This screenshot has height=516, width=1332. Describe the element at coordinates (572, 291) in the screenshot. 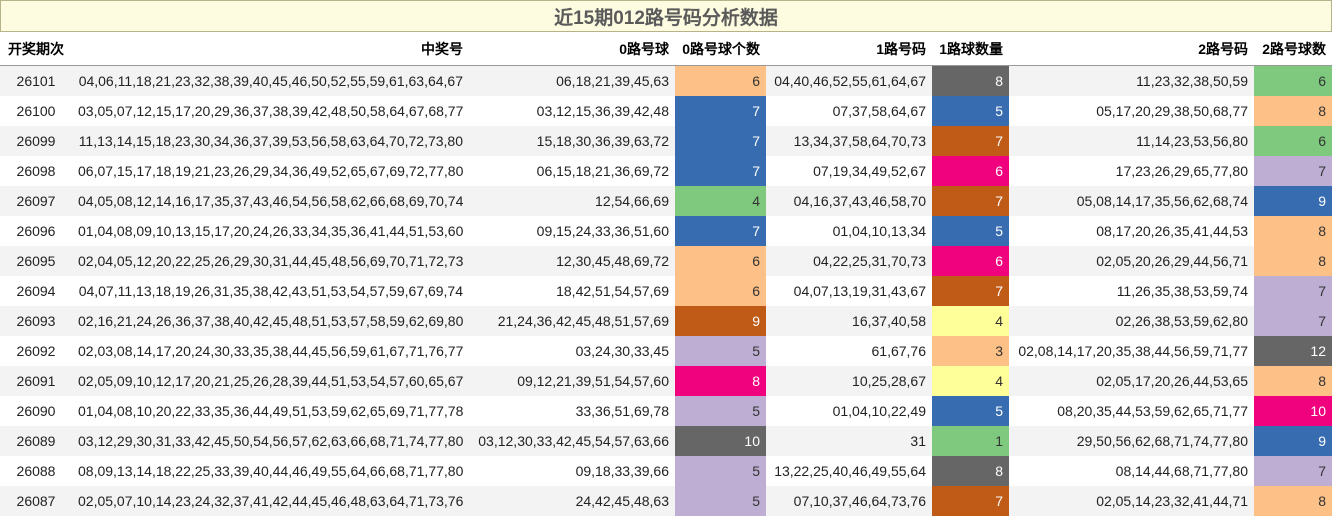

I see `route0-numbers-cell: 18,42,51,54,57,69` at that location.